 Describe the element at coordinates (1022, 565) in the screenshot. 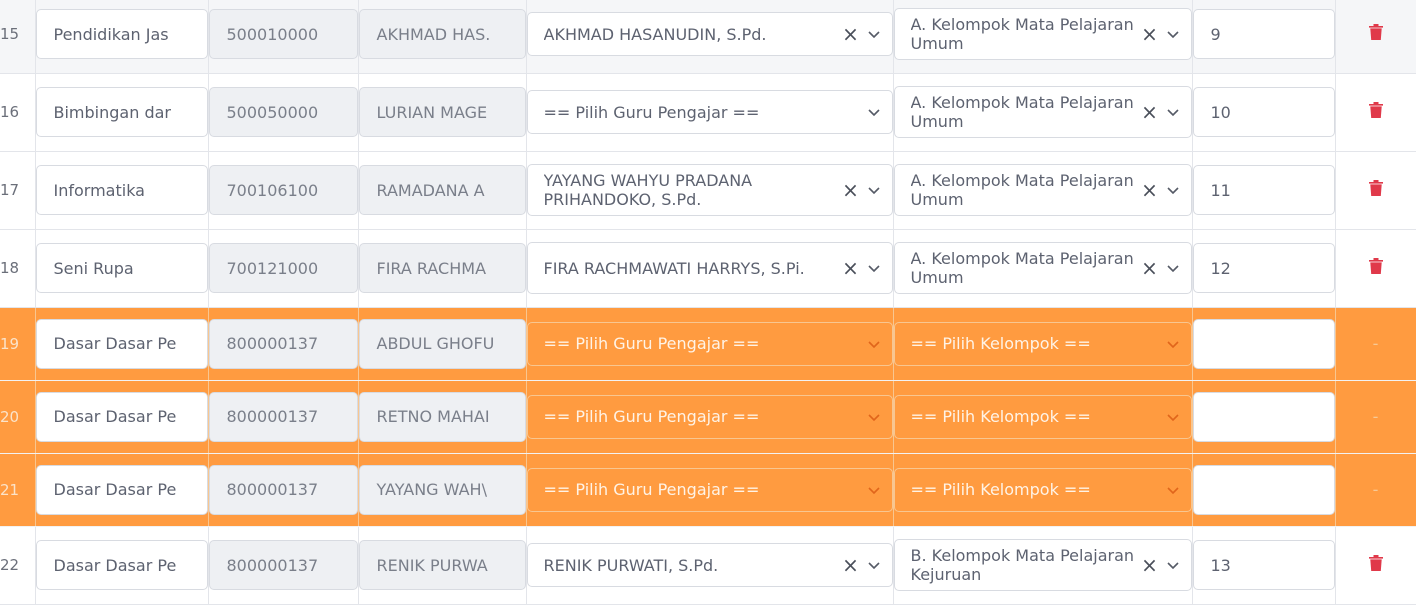

I see `group-select-value: B. Kelompok Mata Pelajaran Kejuruan` at that location.